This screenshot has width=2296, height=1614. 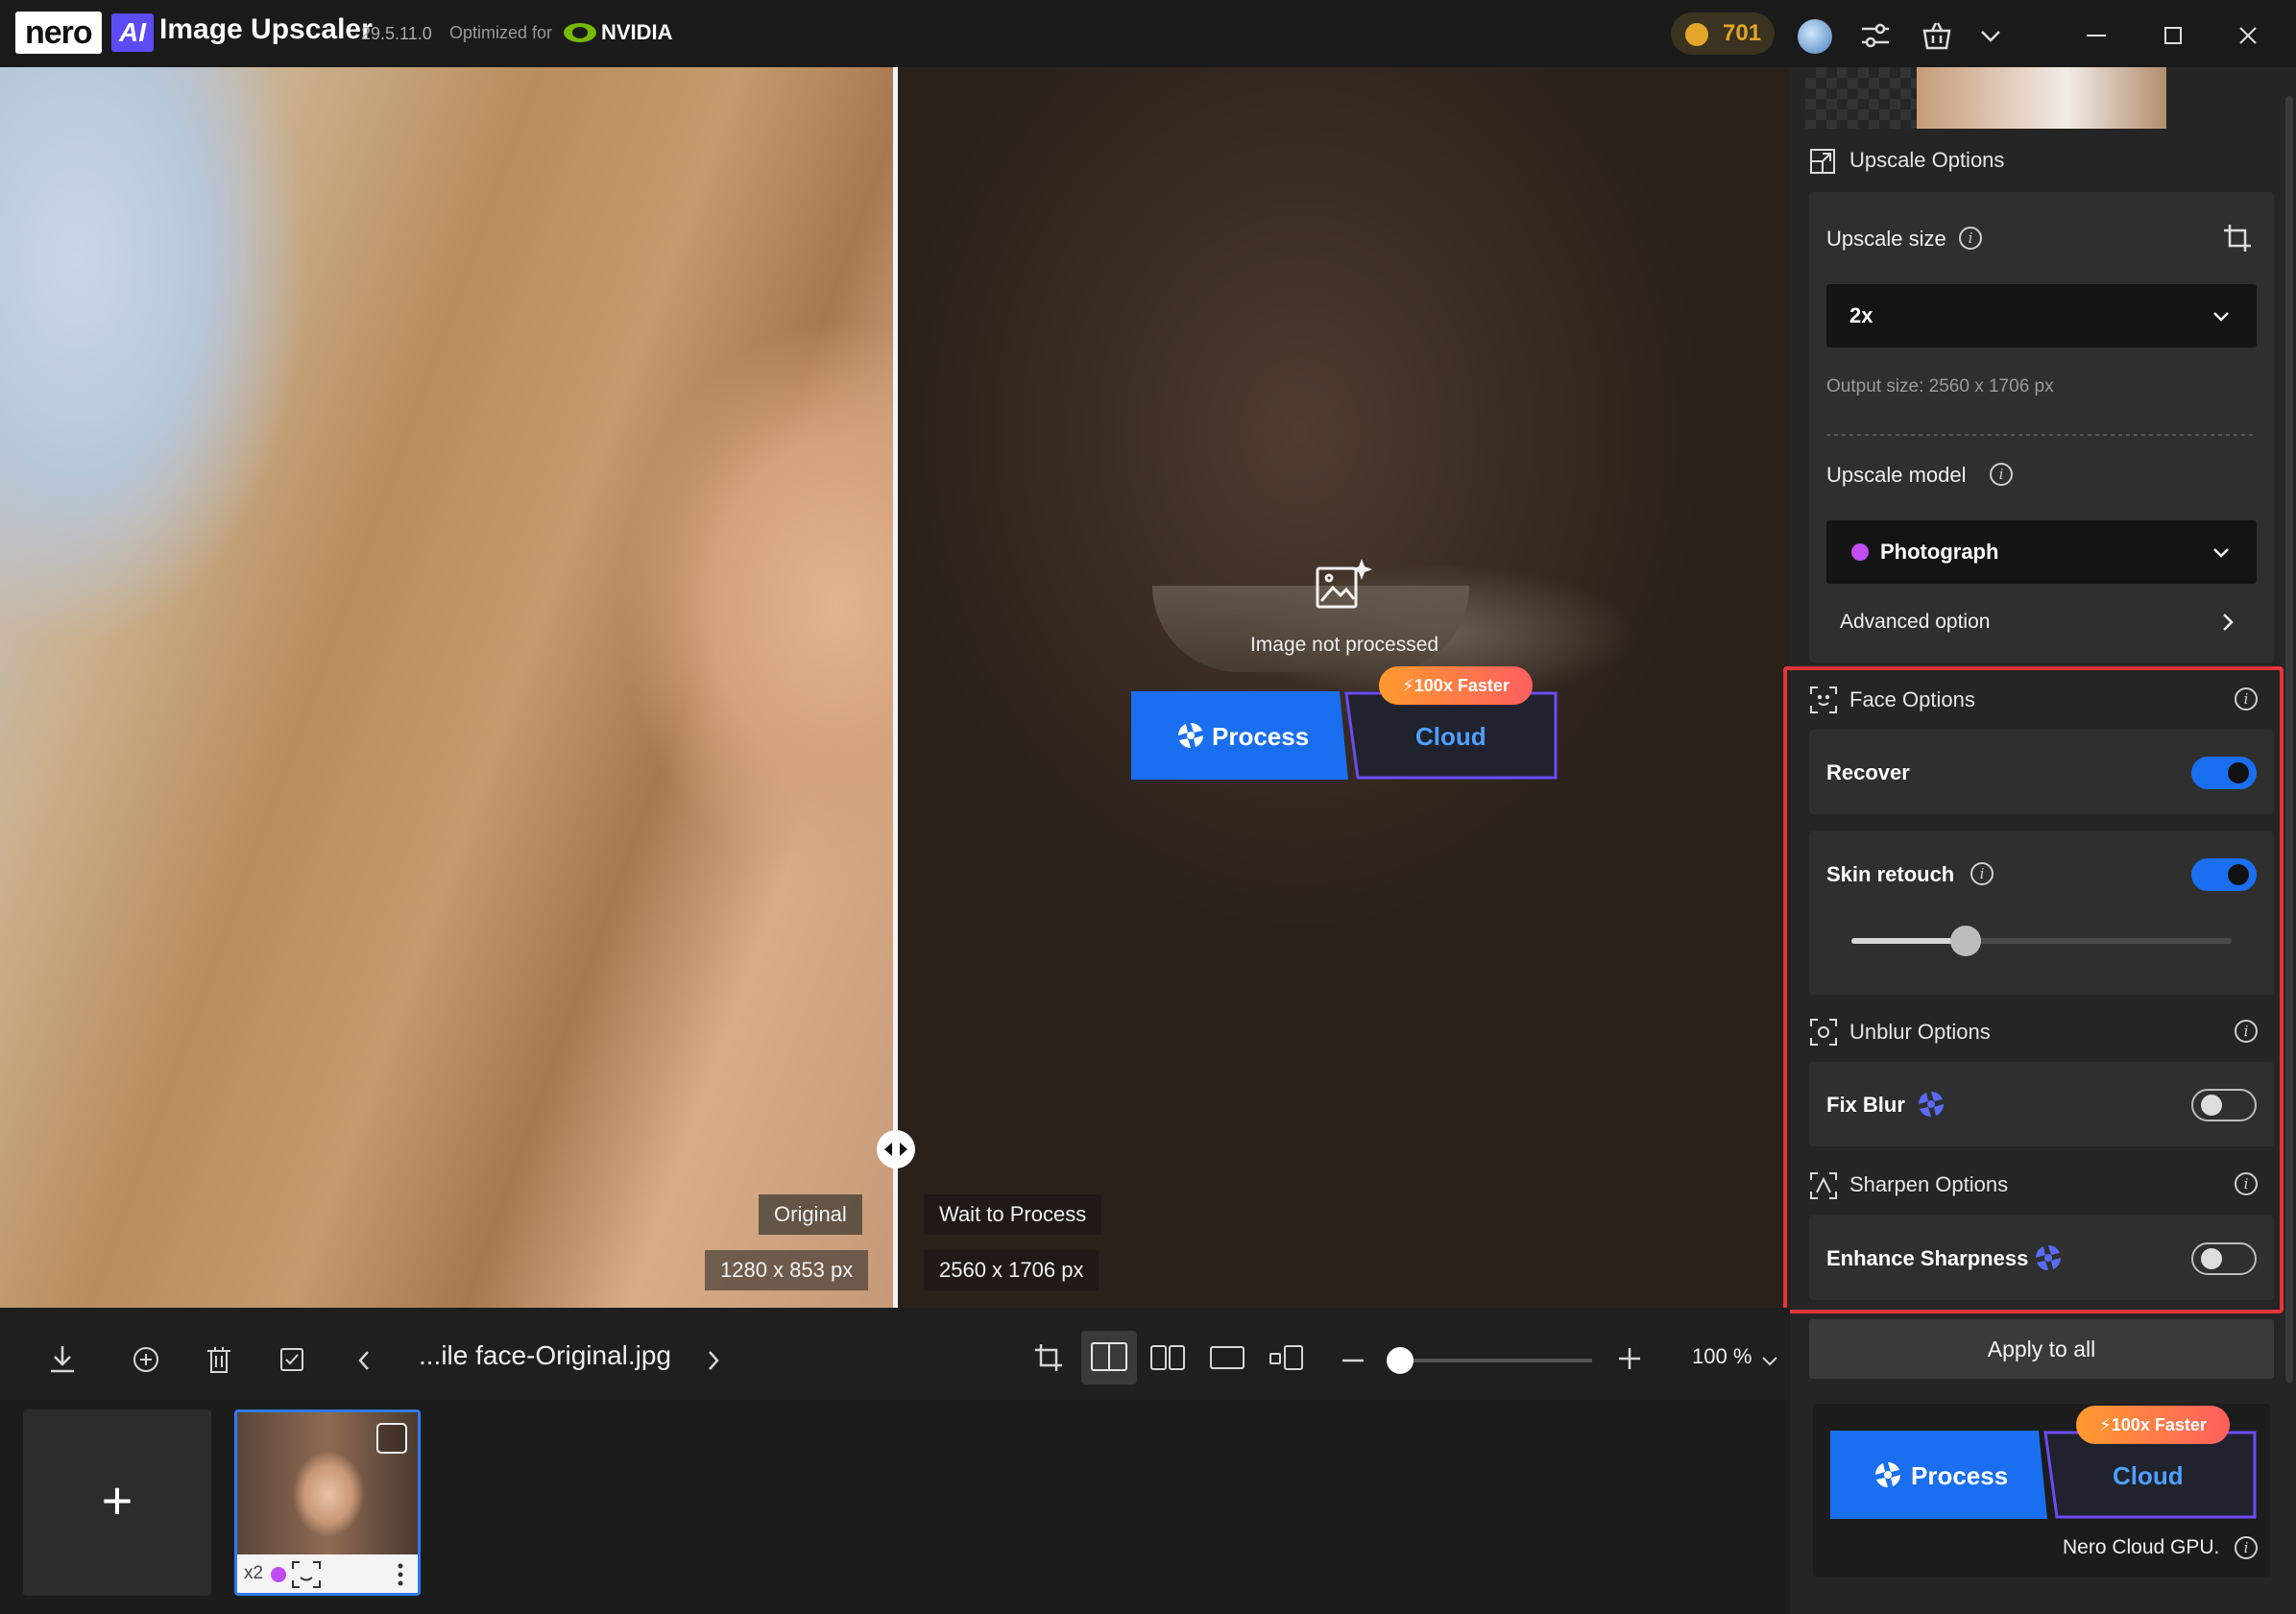 I want to click on coin-icon, so click(x=1696, y=34).